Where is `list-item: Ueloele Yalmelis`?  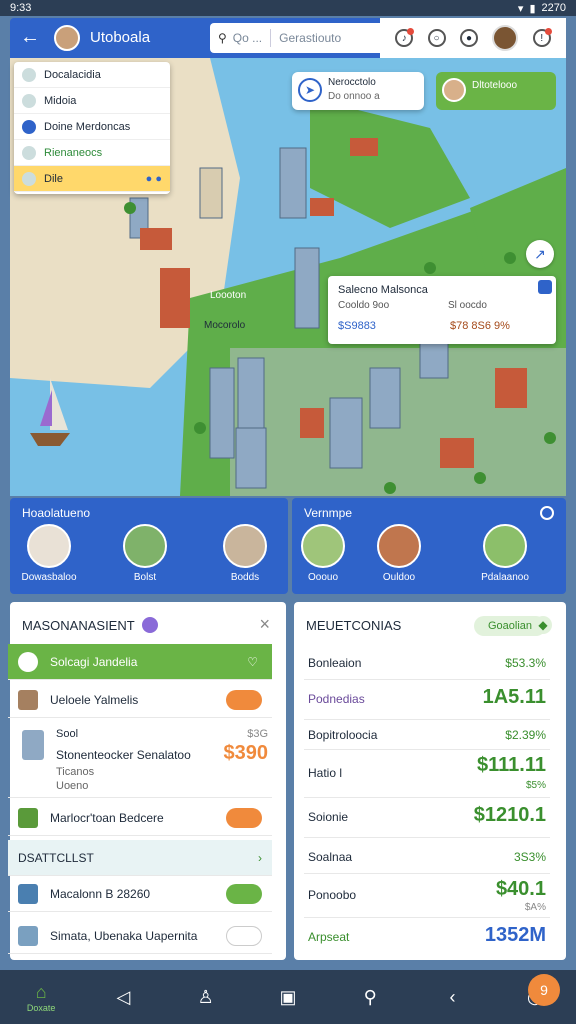
list-item: Ueloele Yalmelis is located at coordinates (140, 700).